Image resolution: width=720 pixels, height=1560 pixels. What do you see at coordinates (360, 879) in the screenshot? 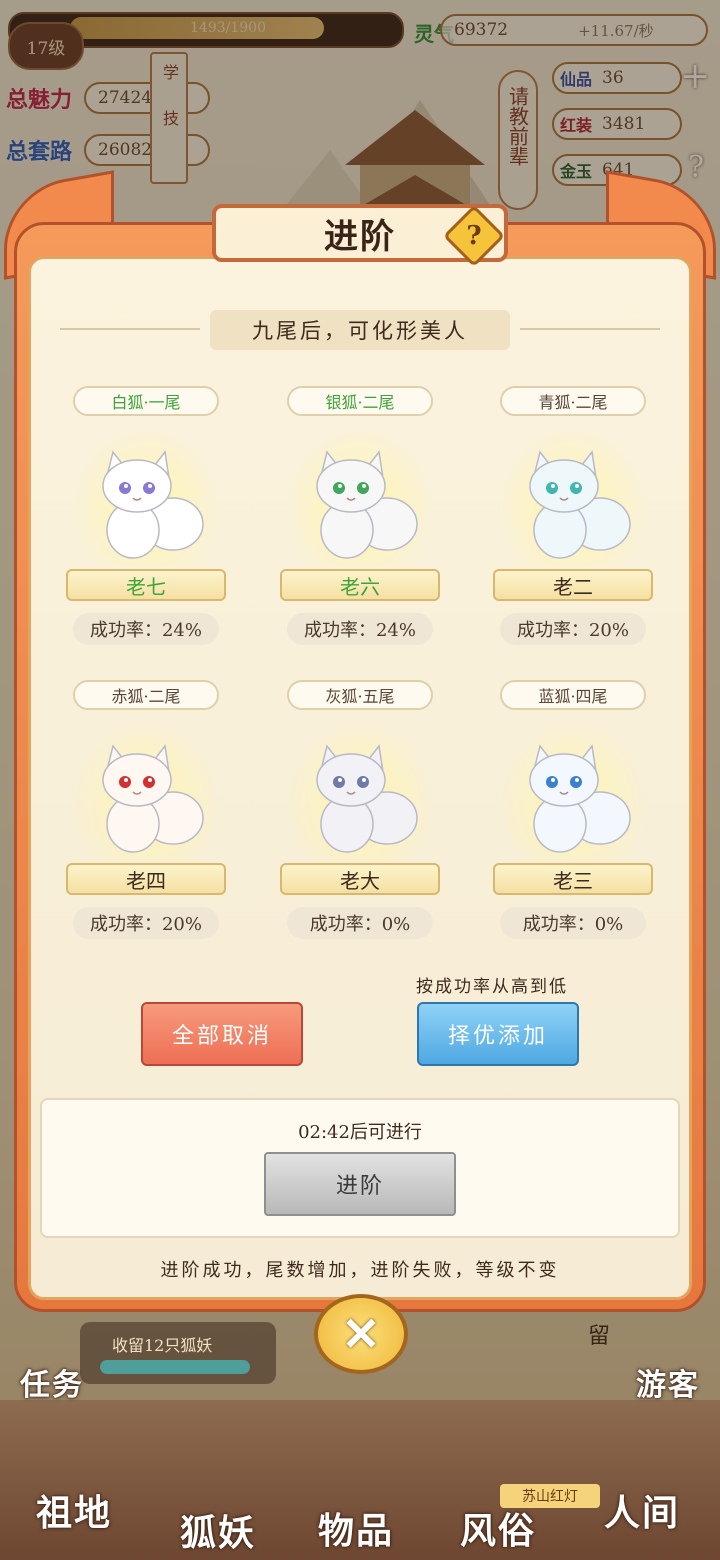
I see `fox-name: 老大` at bounding box center [360, 879].